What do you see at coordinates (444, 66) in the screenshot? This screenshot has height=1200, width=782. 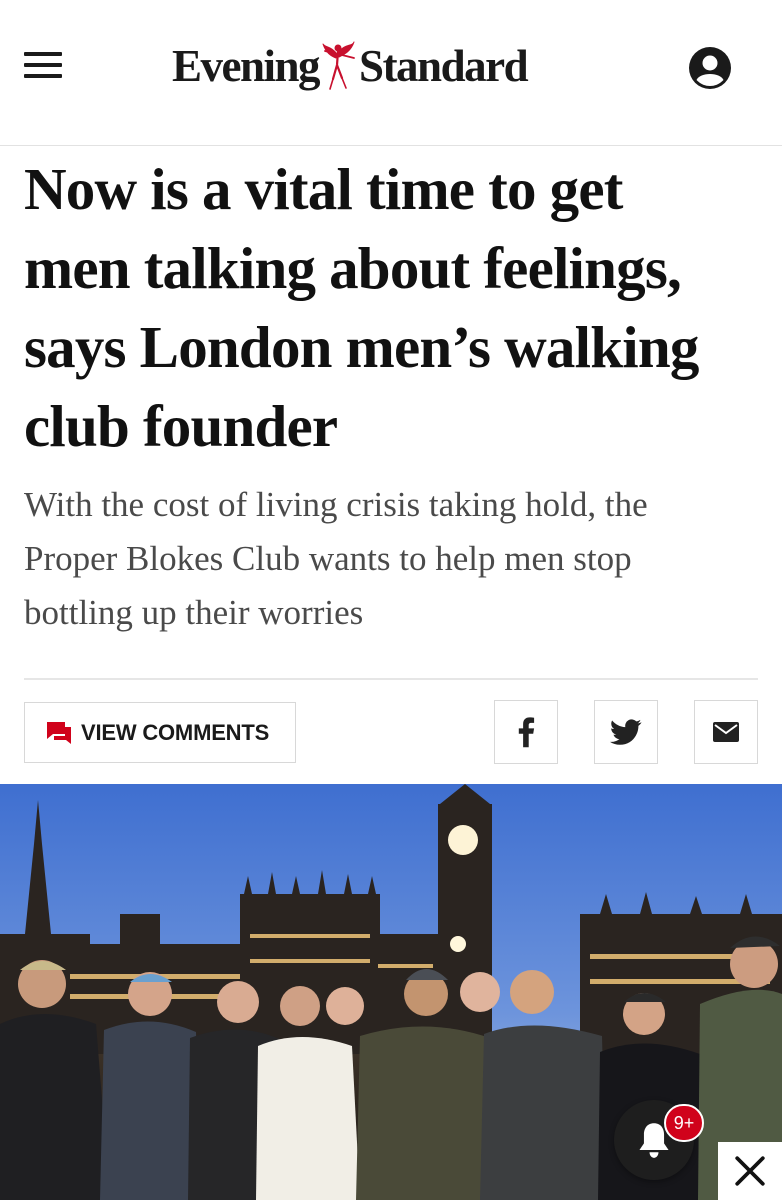 I see `logo-text-right: Standard` at bounding box center [444, 66].